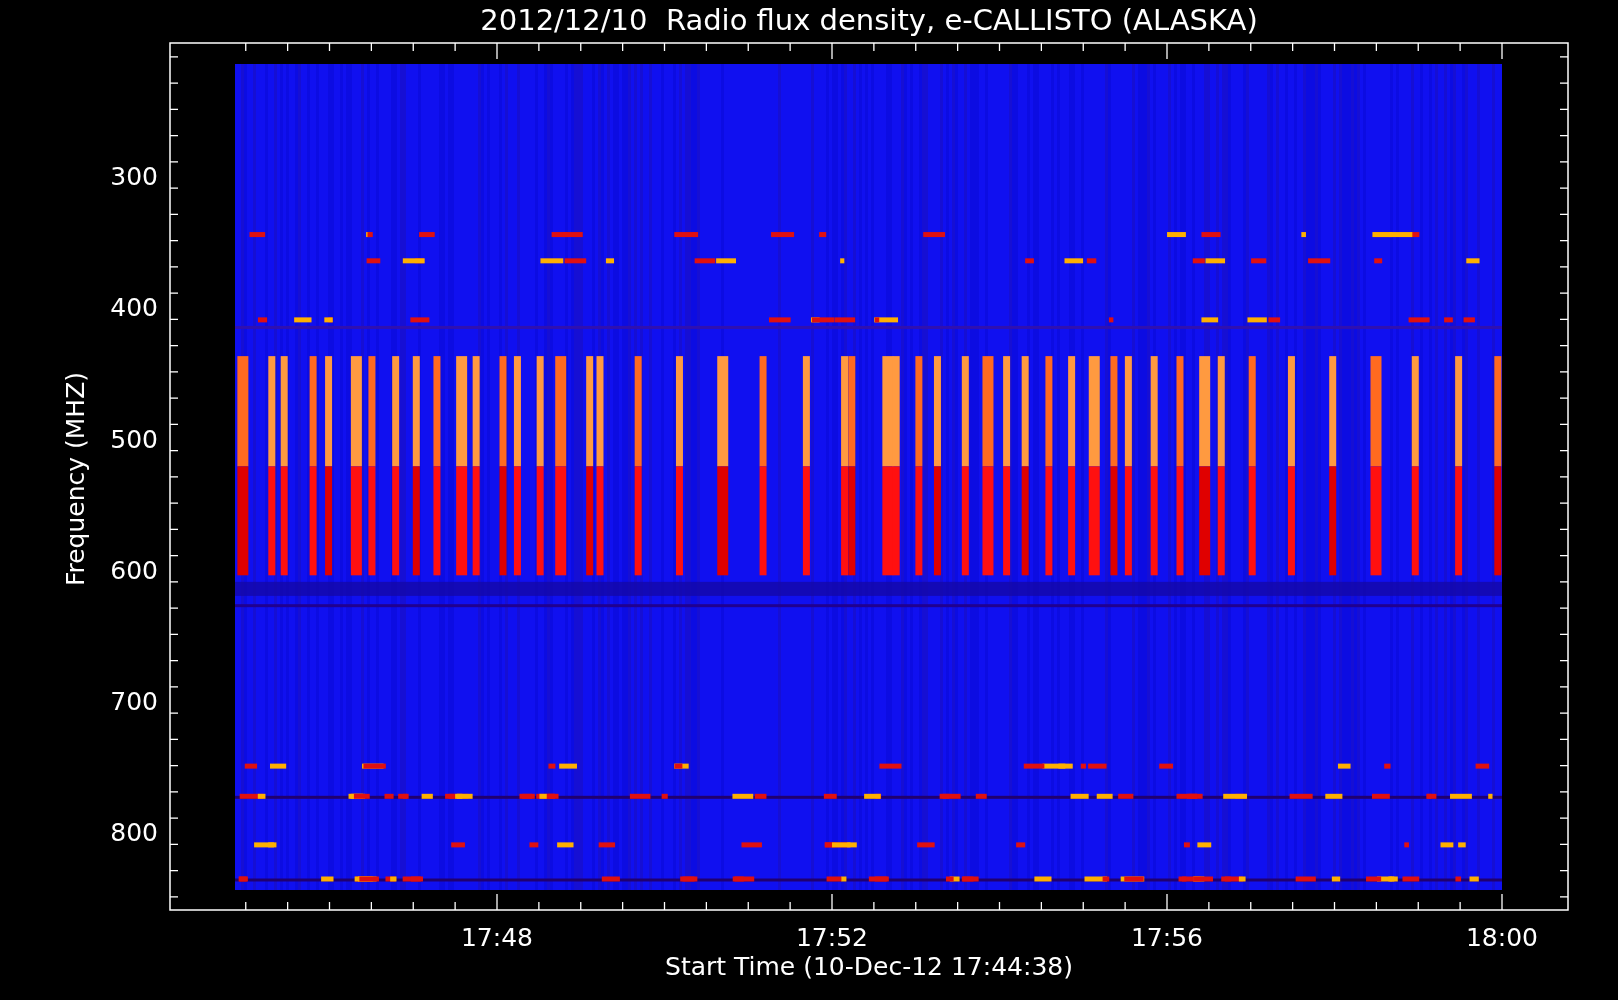  I want to click on y-tick-label: 500, so click(134, 439).